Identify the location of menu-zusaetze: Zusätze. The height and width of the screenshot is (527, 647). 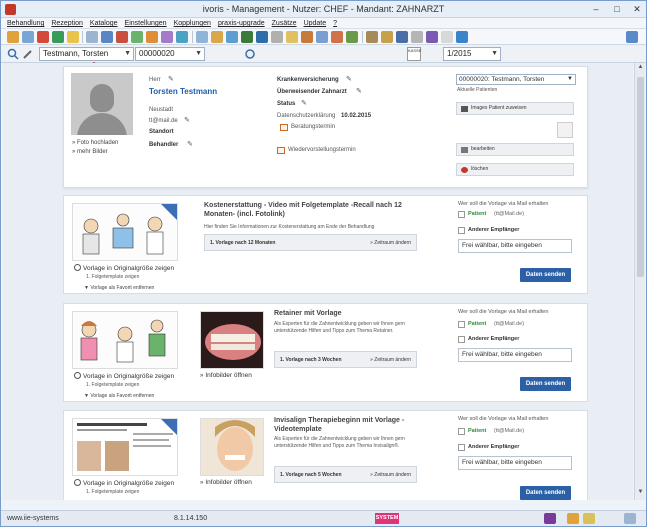
(284, 23).